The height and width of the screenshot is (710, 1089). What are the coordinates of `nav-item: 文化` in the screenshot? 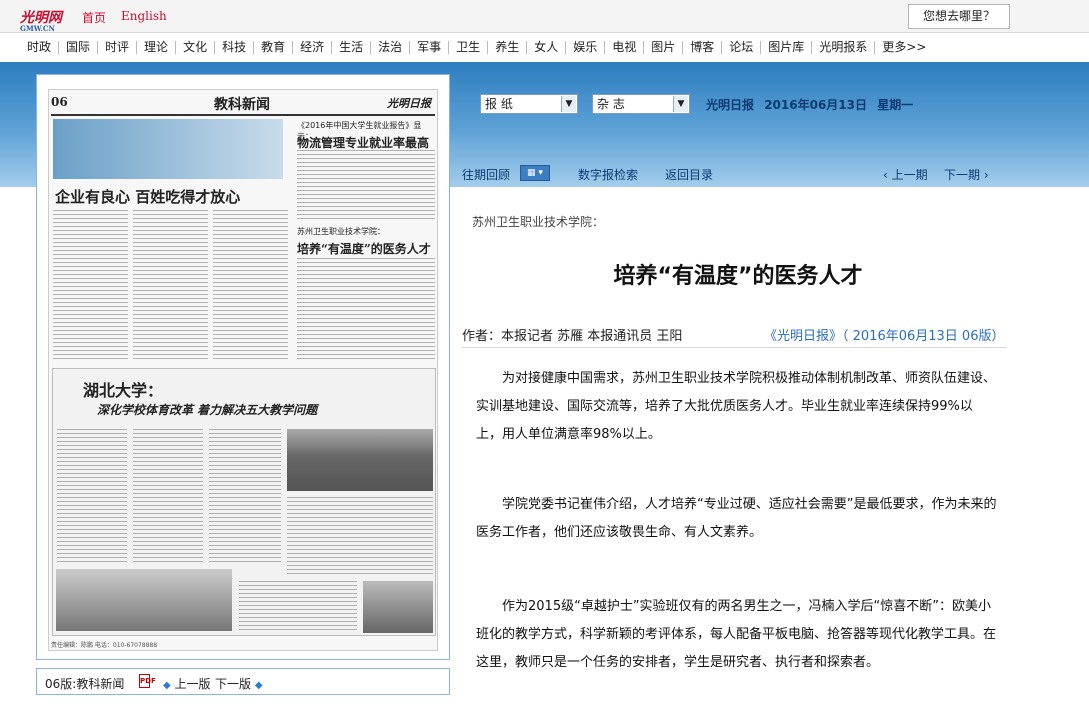 It's located at (196, 47).